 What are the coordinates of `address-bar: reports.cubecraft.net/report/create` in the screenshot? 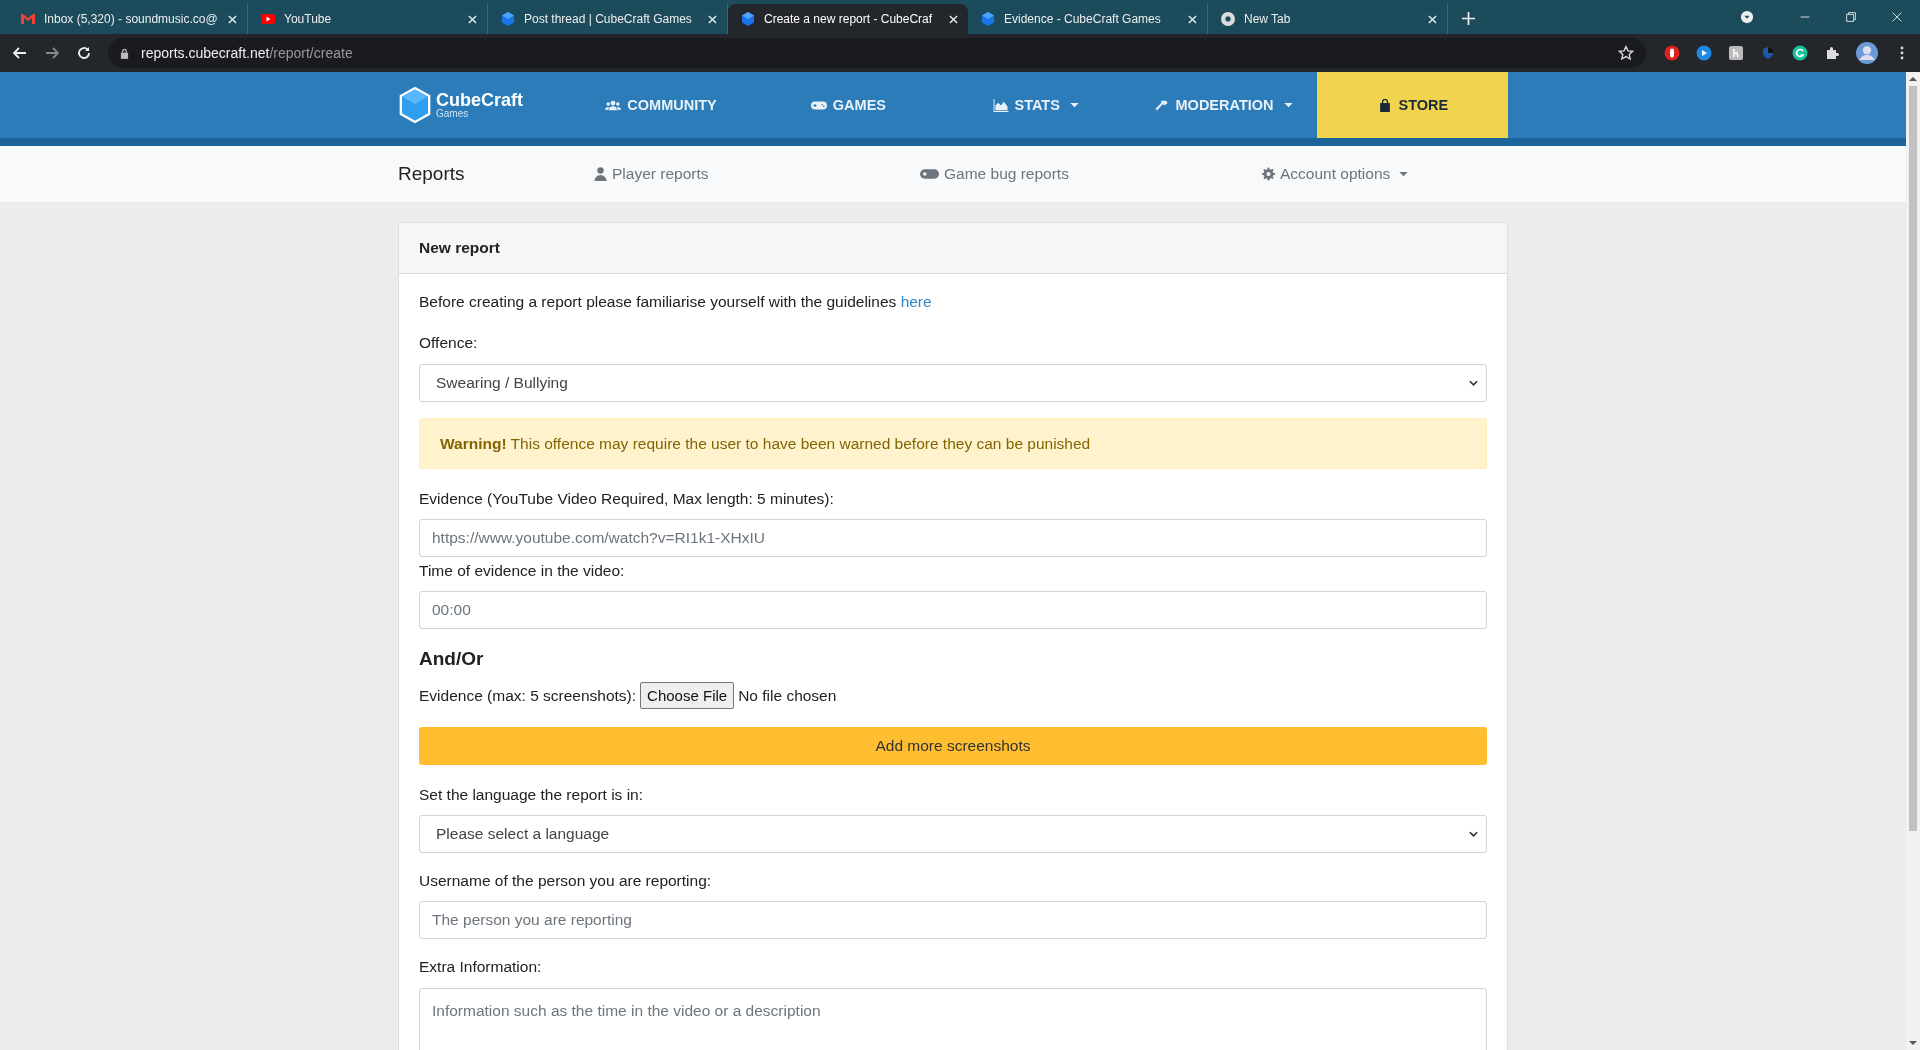 It's located at (877, 53).